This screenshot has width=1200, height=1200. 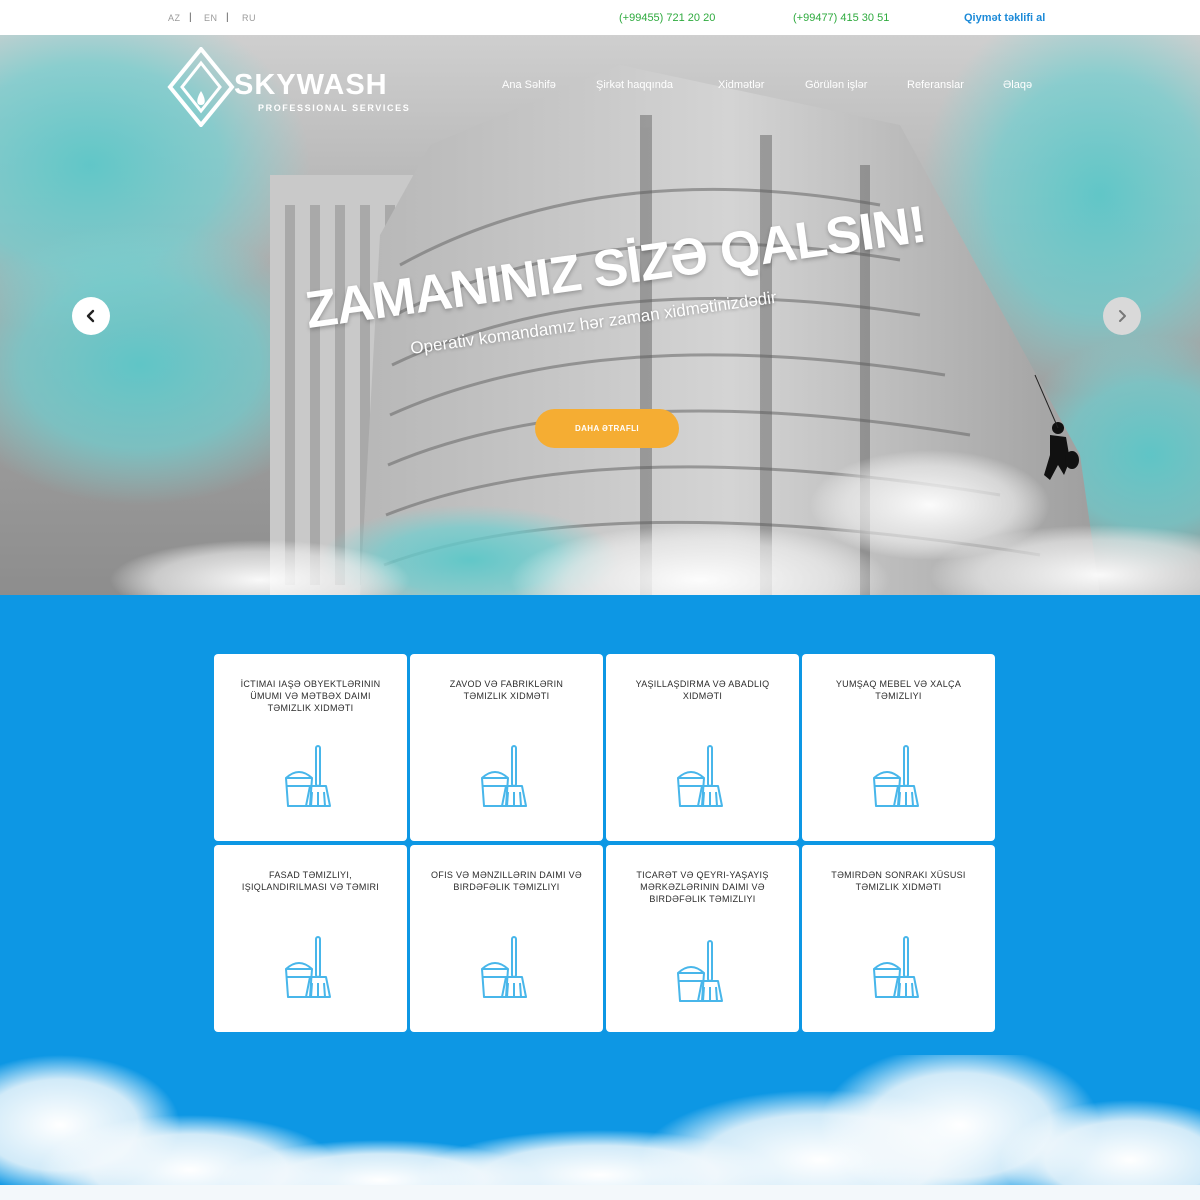 What do you see at coordinates (506, 690) in the screenshot?
I see `service-title: Zavod və fabriklərin təmizlik xidməti` at bounding box center [506, 690].